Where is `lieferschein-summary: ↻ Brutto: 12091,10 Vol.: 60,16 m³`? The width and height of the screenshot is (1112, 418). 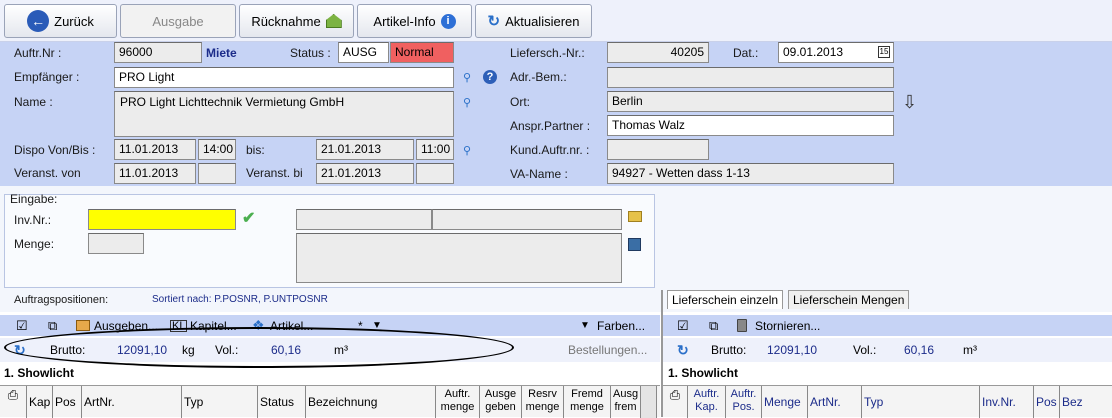 lieferschein-summary: ↻ Brutto: 12091,10 Vol.: 60,16 m³ is located at coordinates (887, 350).